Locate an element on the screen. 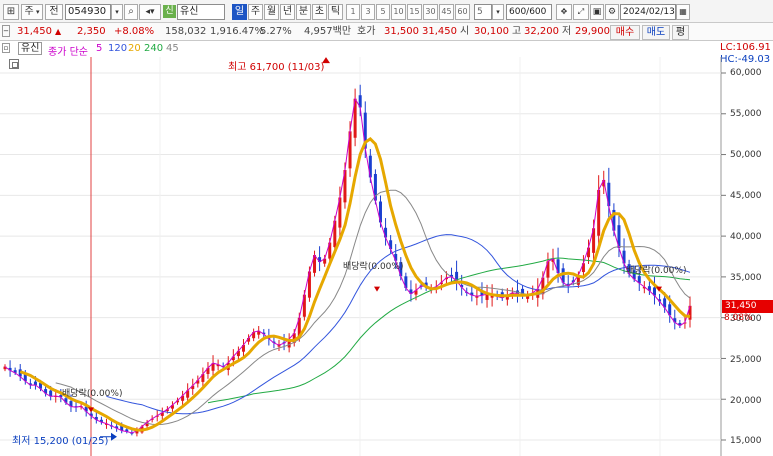 This screenshot has width=773, height=456. eval-button: 평 is located at coordinates (680, 32).